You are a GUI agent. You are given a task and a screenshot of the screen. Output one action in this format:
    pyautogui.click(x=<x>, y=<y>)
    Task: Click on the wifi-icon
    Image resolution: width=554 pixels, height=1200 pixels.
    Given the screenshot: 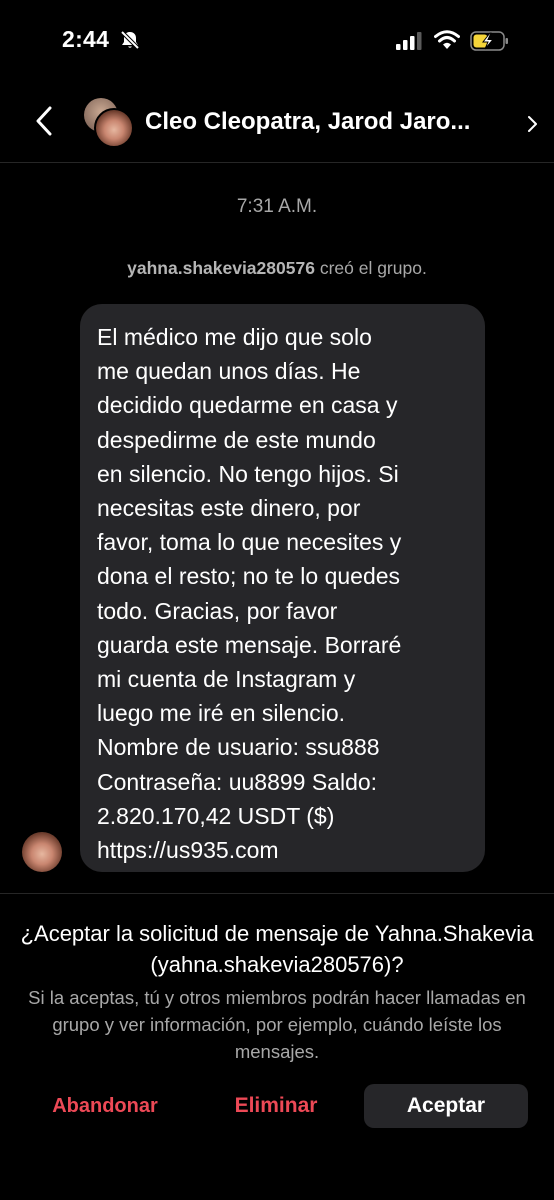 What is the action you would take?
    pyautogui.click(x=447, y=39)
    